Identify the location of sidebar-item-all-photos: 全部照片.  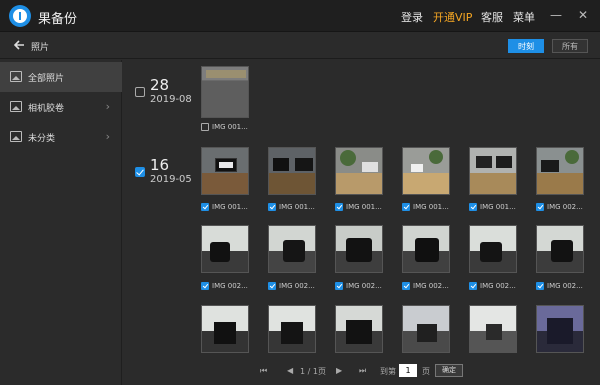
(61, 77).